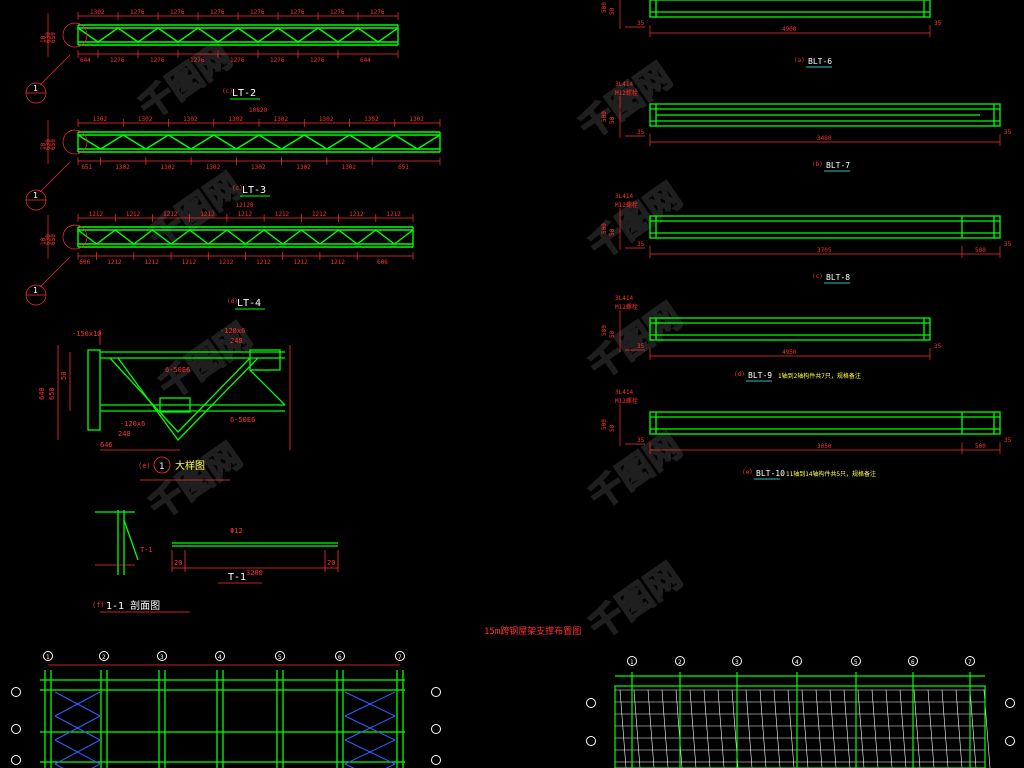 The width and height of the screenshot is (1024, 768). What do you see at coordinates (98, 605) in the screenshot?
I see `section-prefix: (f)` at bounding box center [98, 605].